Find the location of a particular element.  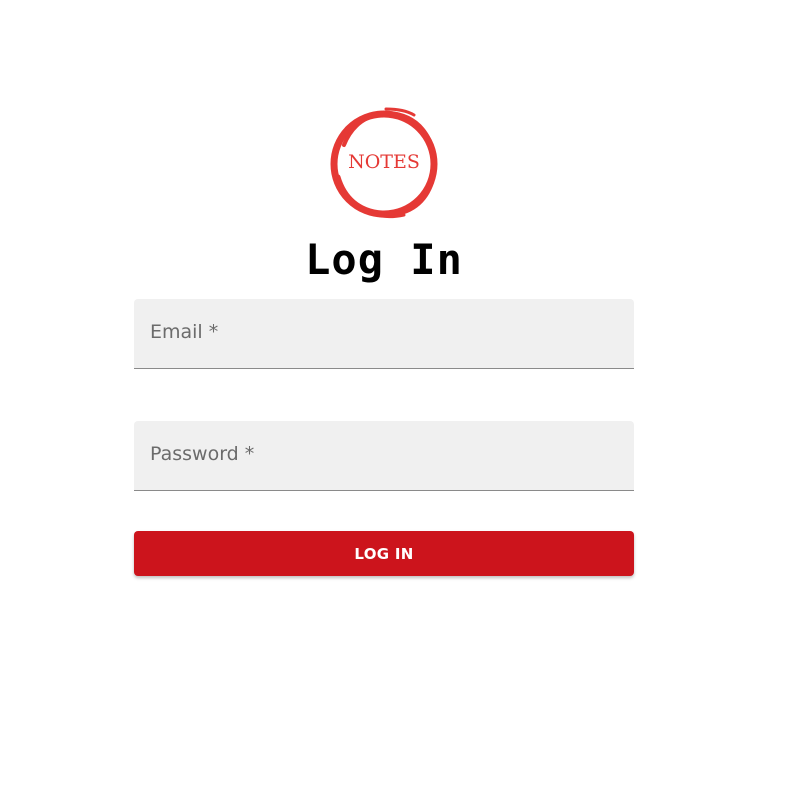

password-field: Password * is located at coordinates (384, 456).